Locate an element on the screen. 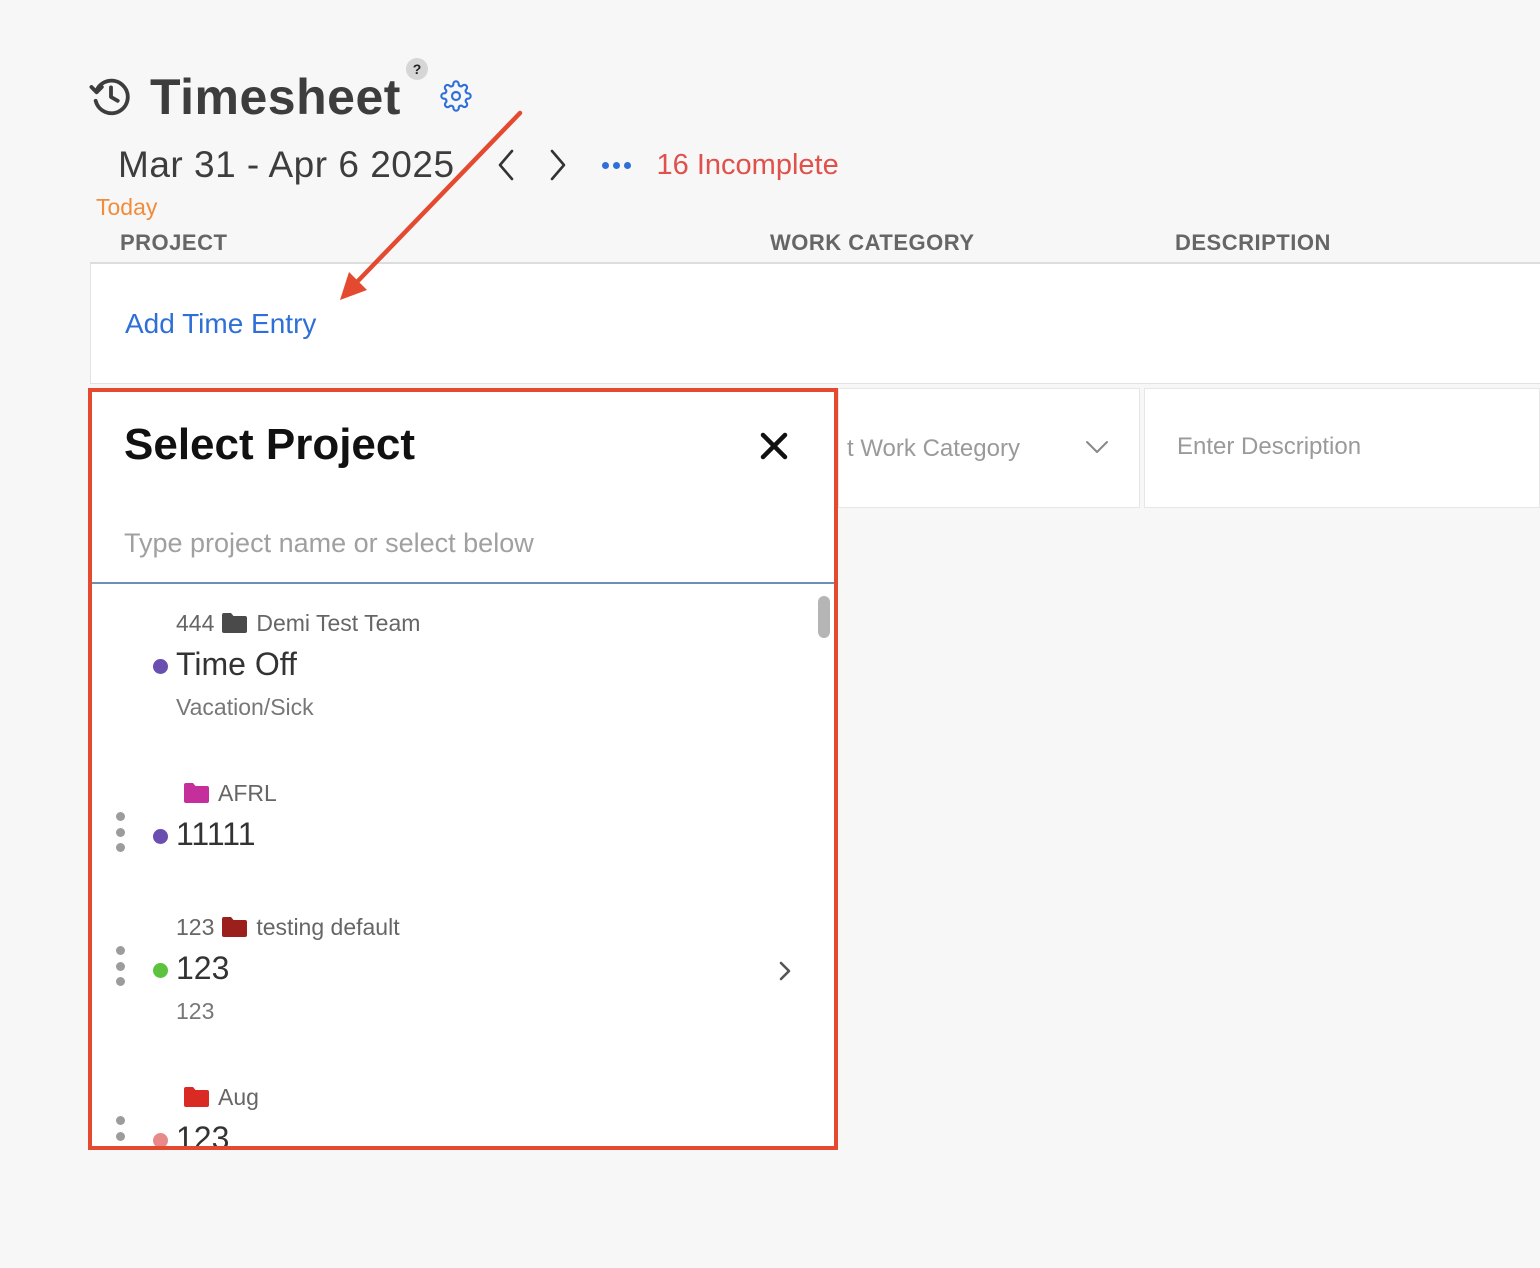 The height and width of the screenshot is (1268, 1540). column-header-work-category: WORK CATEGORY is located at coordinates (872, 242).